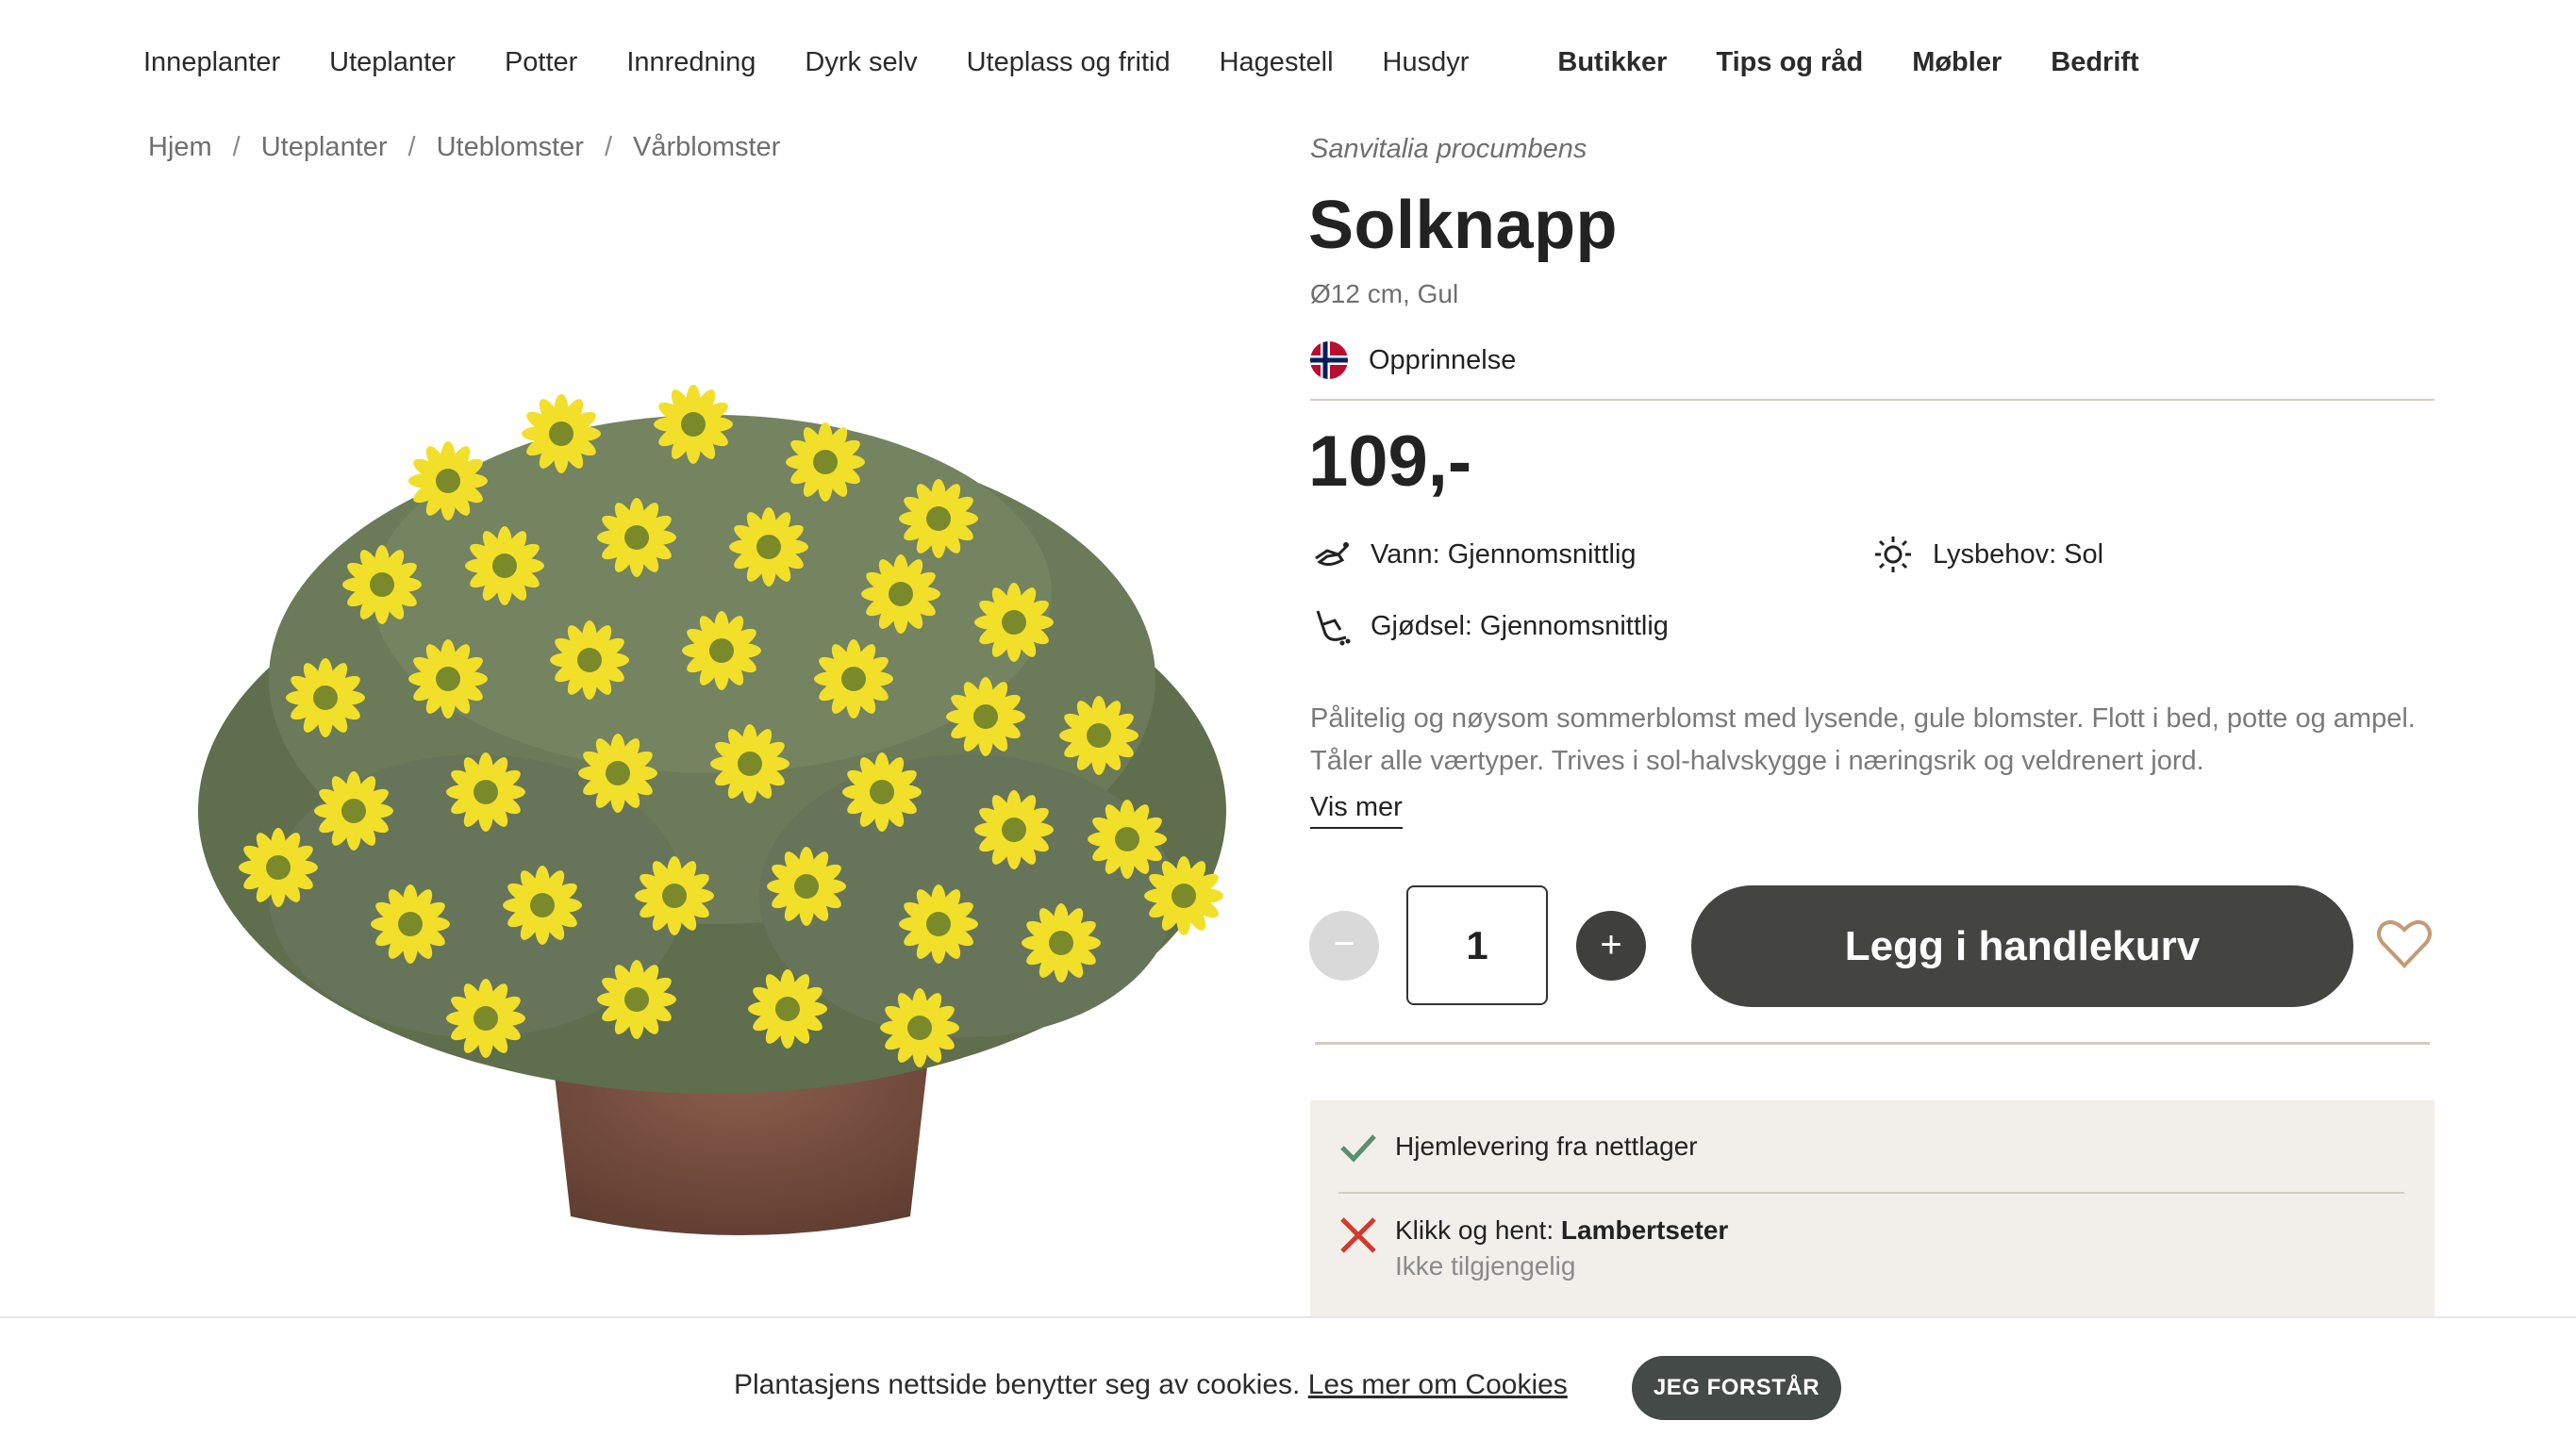  I want to click on care-water: Vann: Gjennomsnittlig, so click(1473, 554).